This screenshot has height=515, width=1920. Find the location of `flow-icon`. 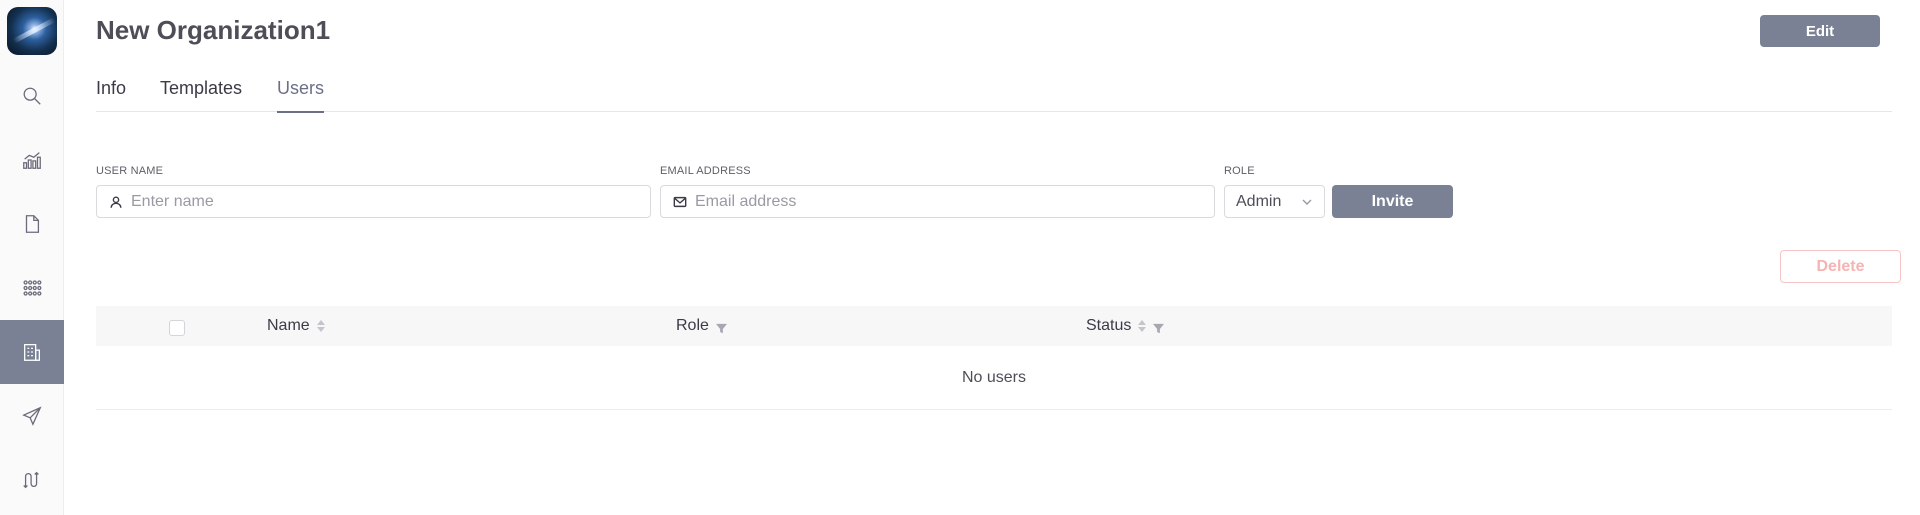

flow-icon is located at coordinates (31, 480).